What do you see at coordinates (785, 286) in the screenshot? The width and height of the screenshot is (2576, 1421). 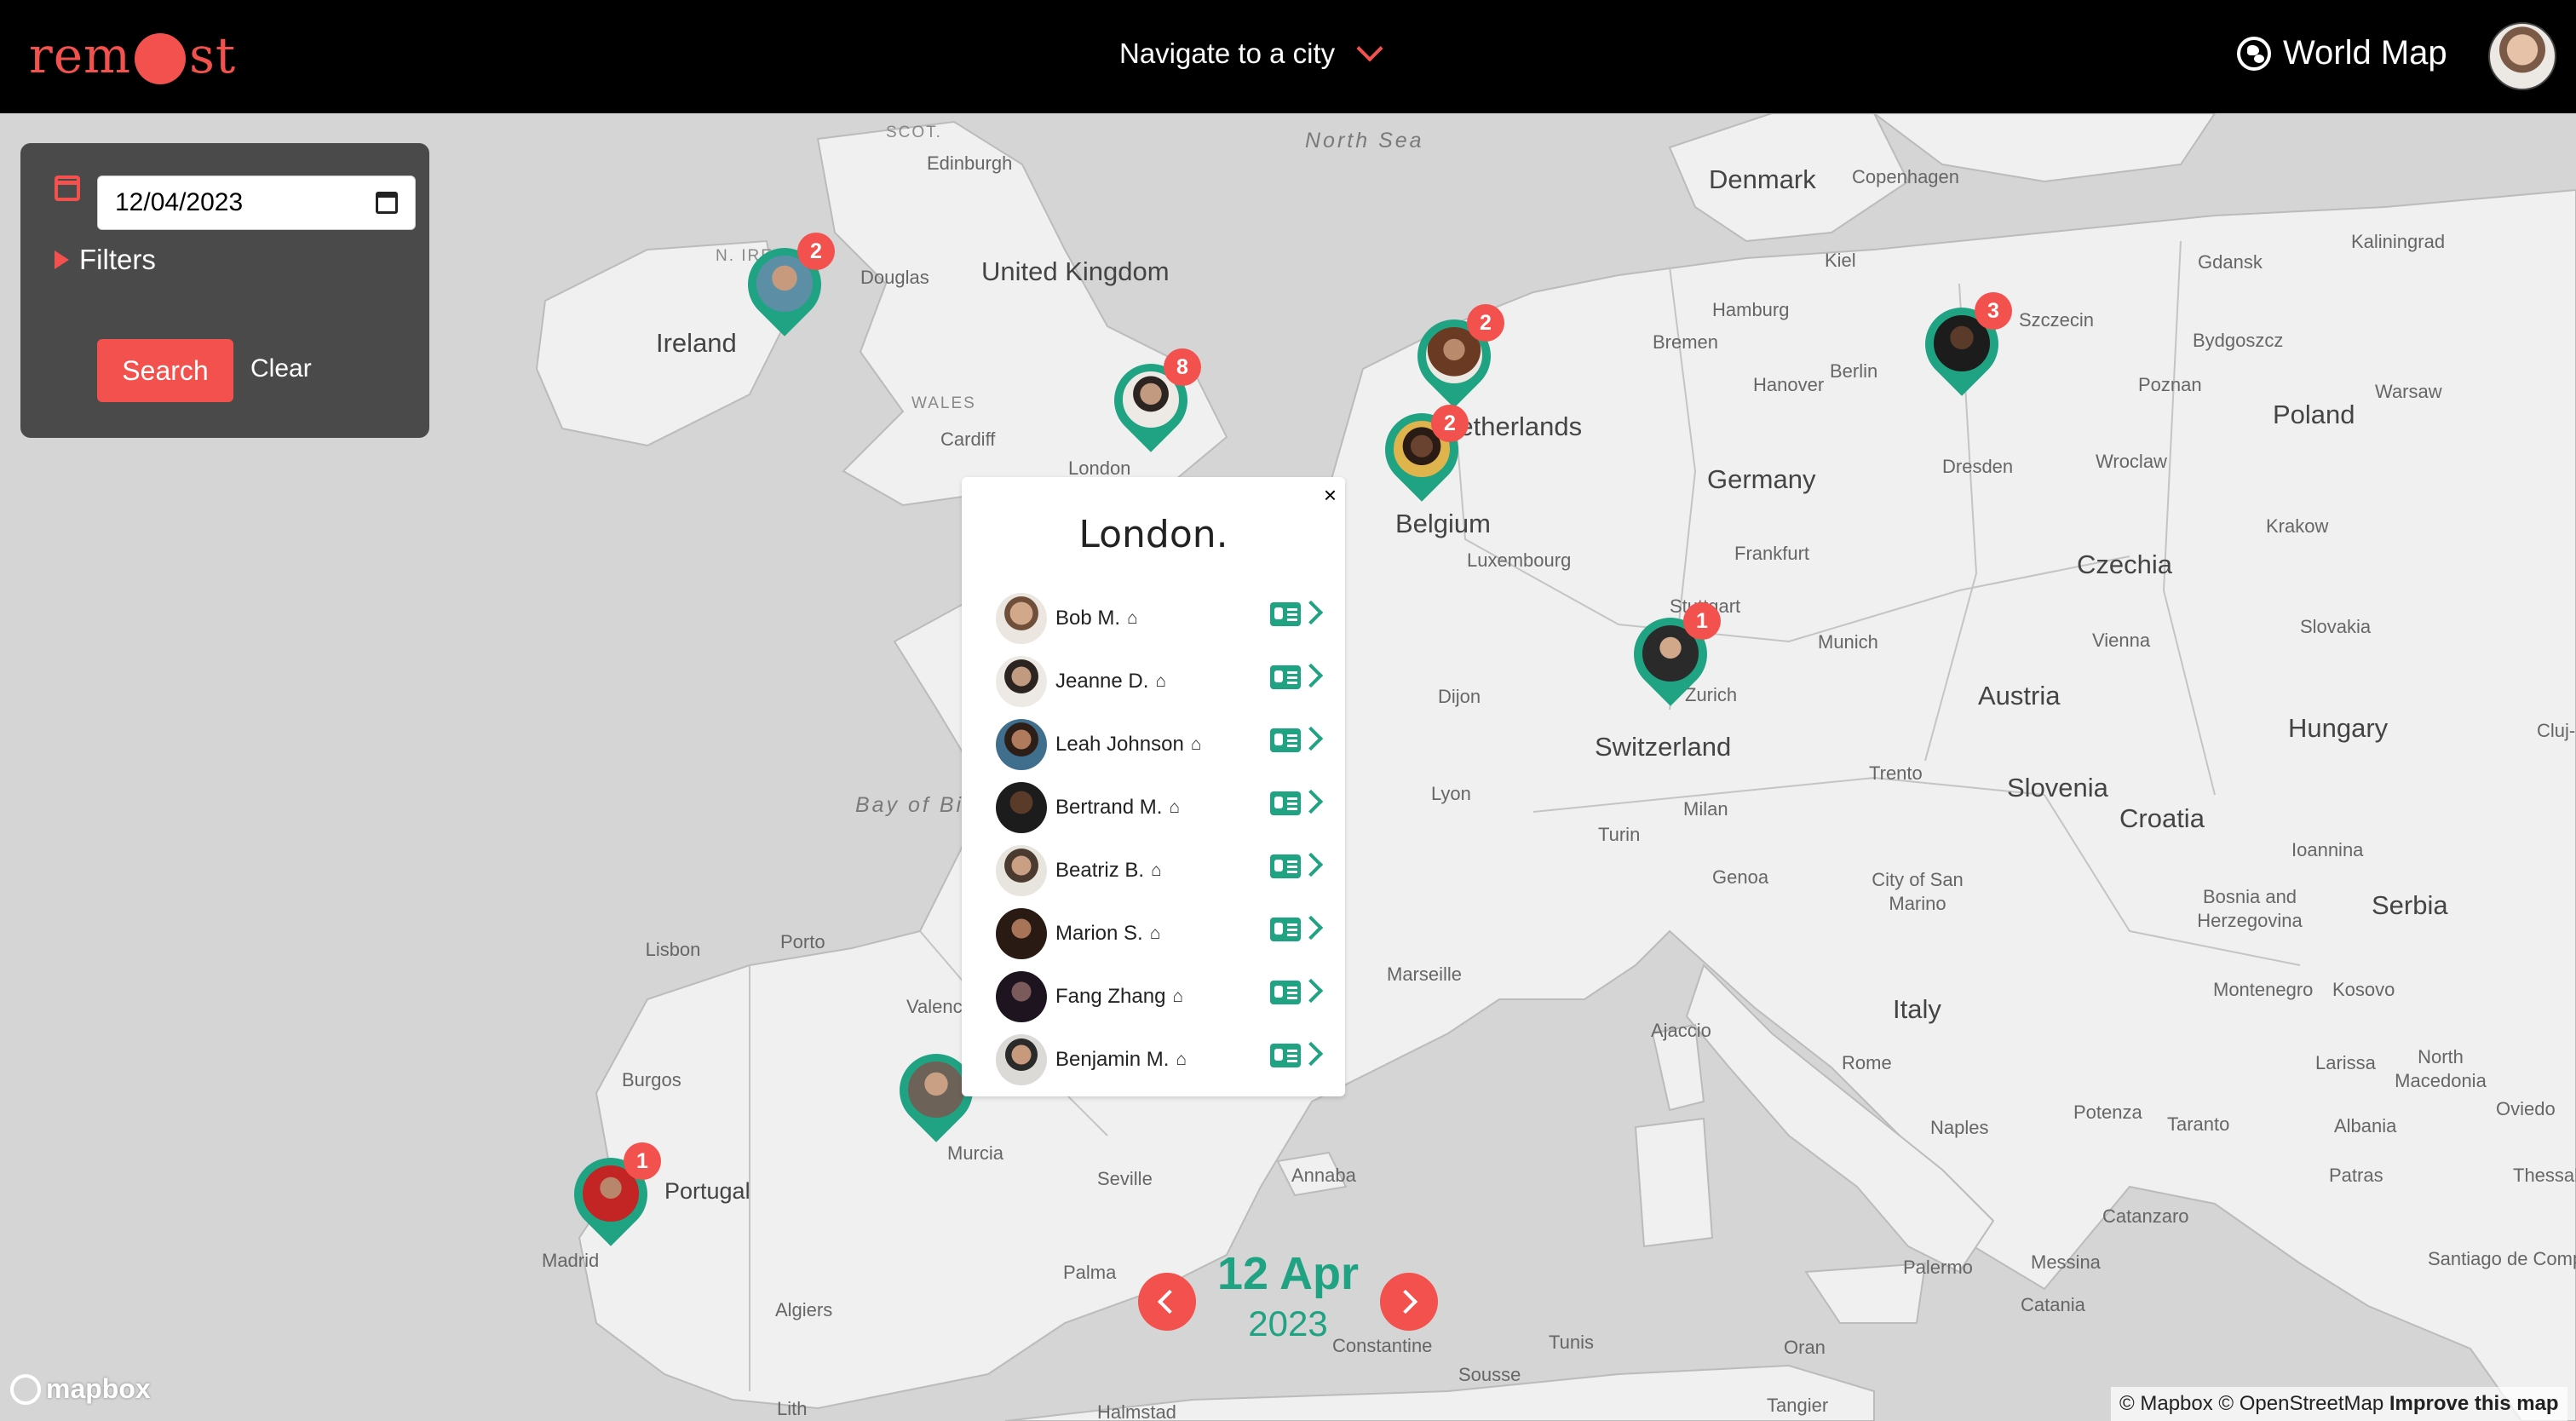 I see `map-pin-dublin: 2` at bounding box center [785, 286].